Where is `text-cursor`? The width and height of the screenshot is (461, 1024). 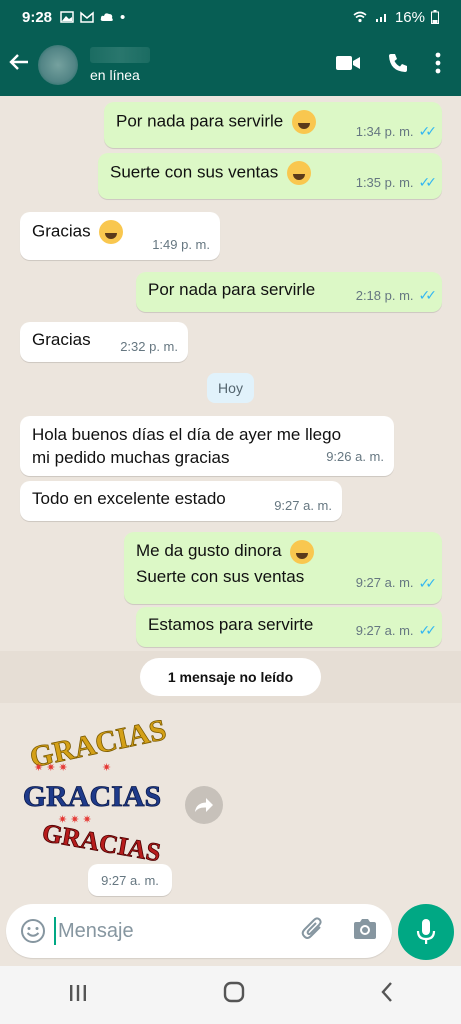 text-cursor is located at coordinates (55, 931).